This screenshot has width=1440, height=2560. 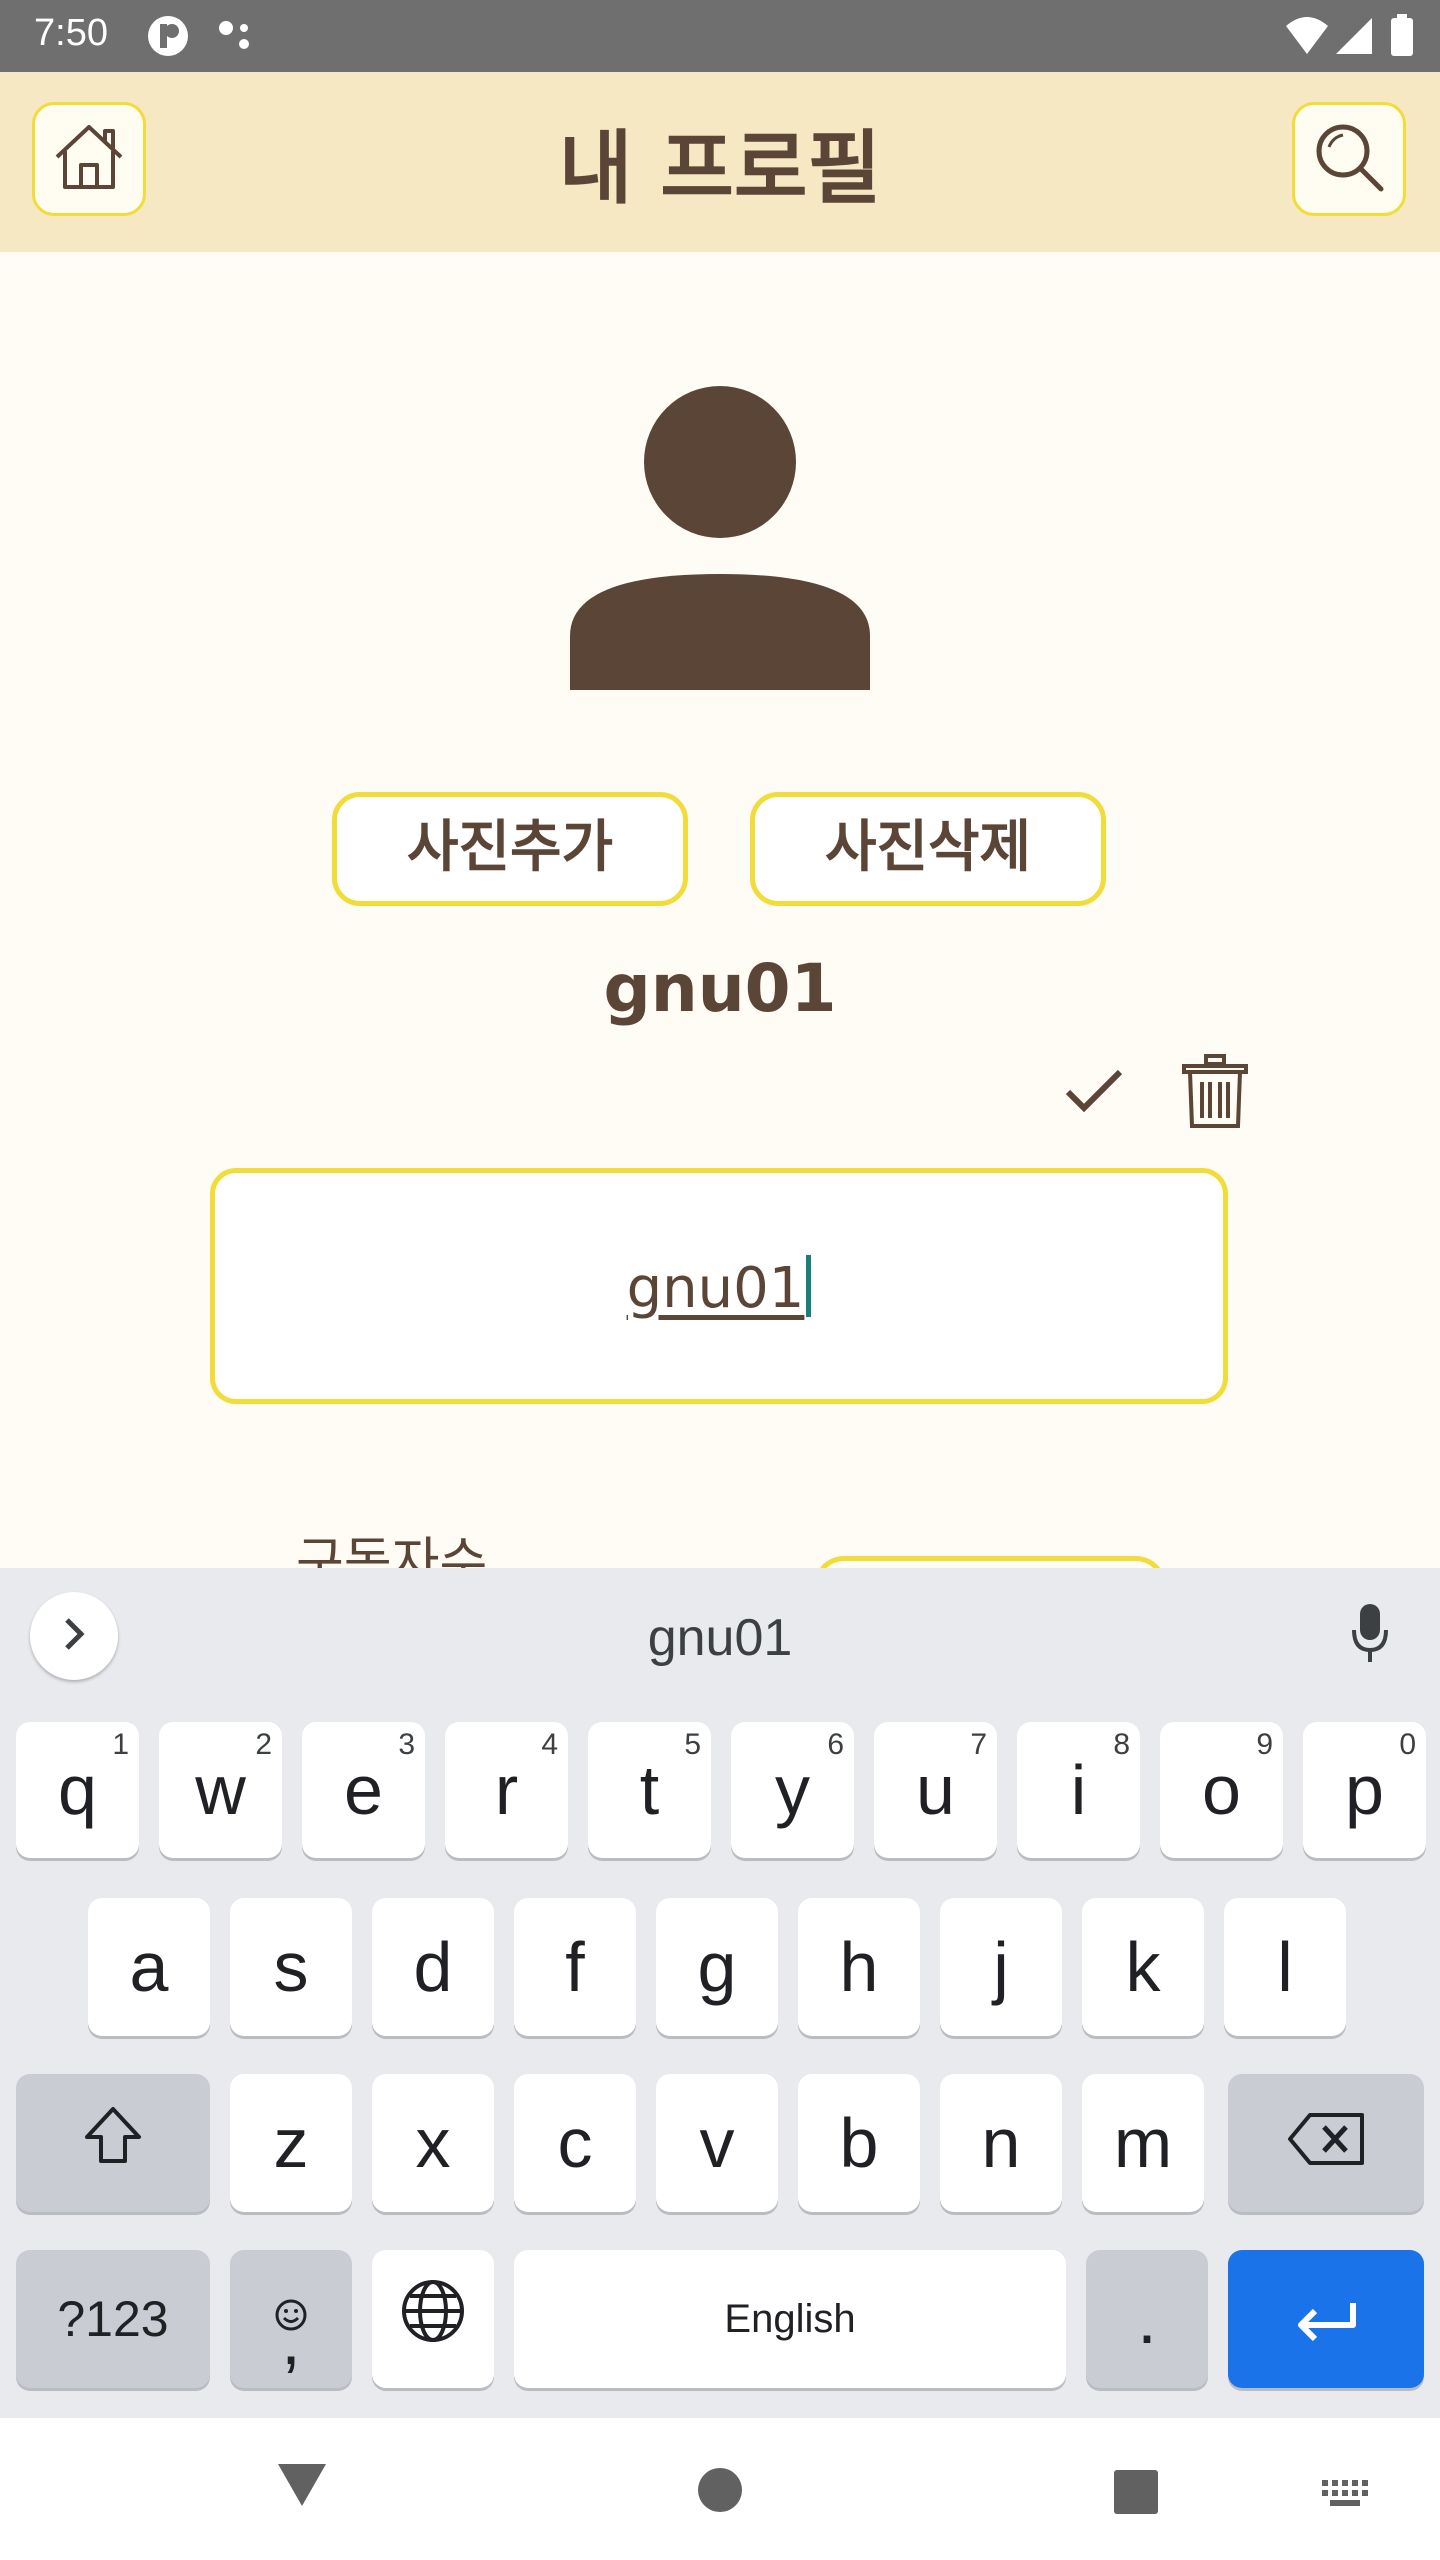 What do you see at coordinates (1078, 1790) in the screenshot?
I see `key-i: i8` at bounding box center [1078, 1790].